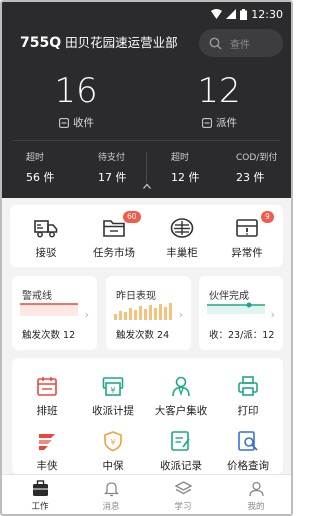 The height and width of the screenshot is (516, 320). I want to click on quick-item-exception: 异常件 9, so click(247, 235).